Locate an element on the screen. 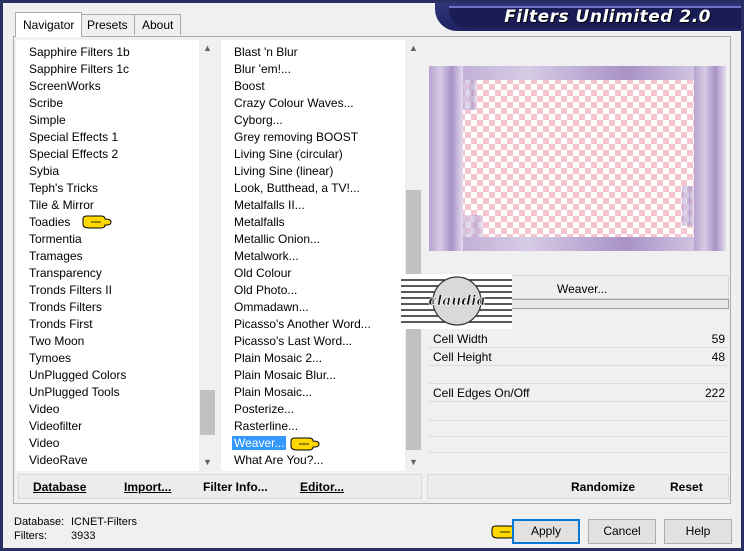 This screenshot has width=744, height=551. category-list-item: Tronds First is located at coordinates (107, 324).